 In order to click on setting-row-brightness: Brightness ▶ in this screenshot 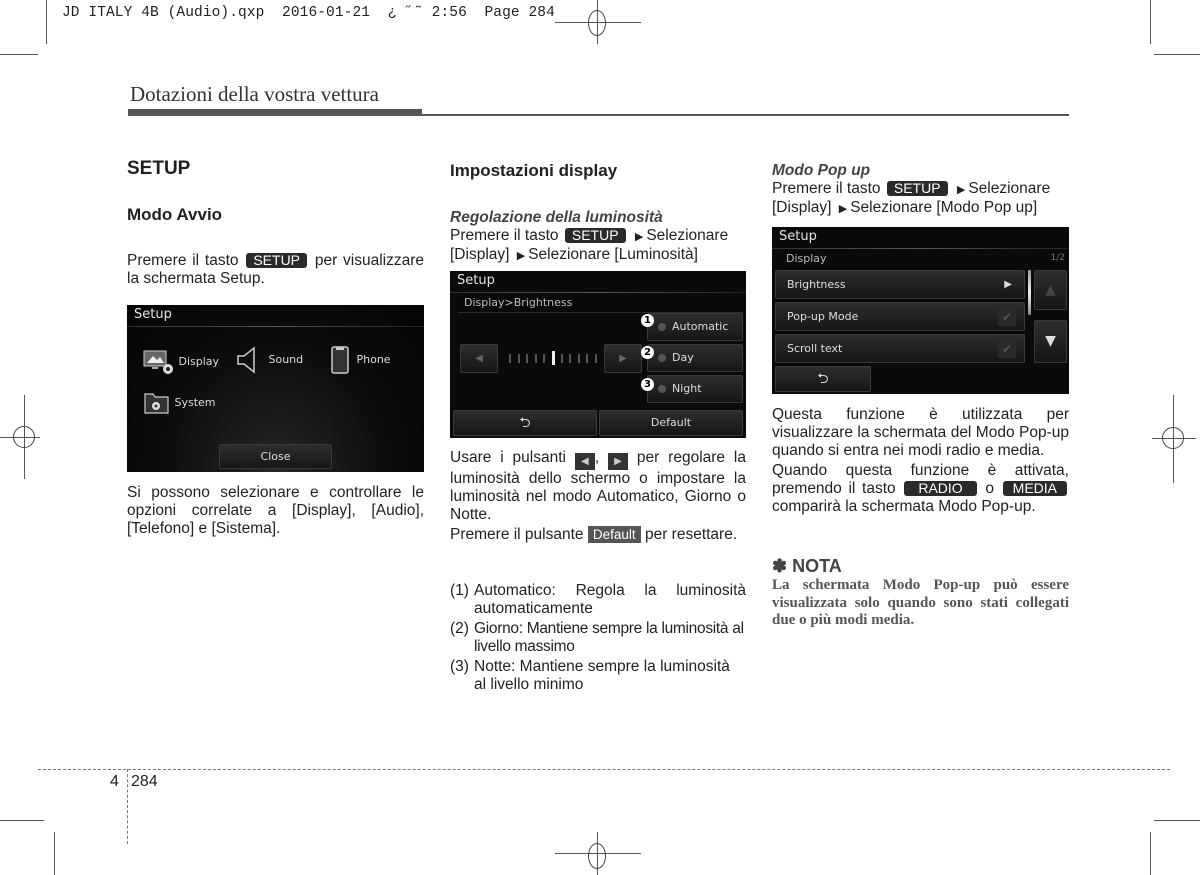, I will do `click(900, 284)`.